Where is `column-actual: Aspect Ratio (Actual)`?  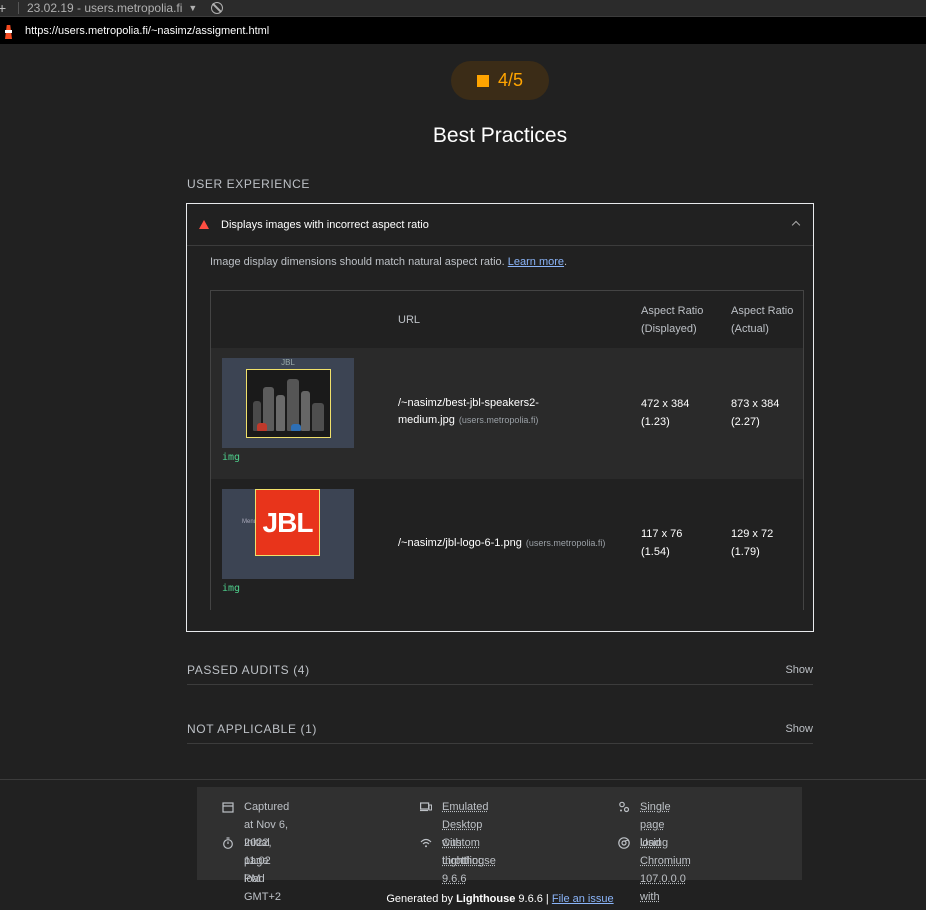 column-actual: Aspect Ratio (Actual) is located at coordinates (762, 320).